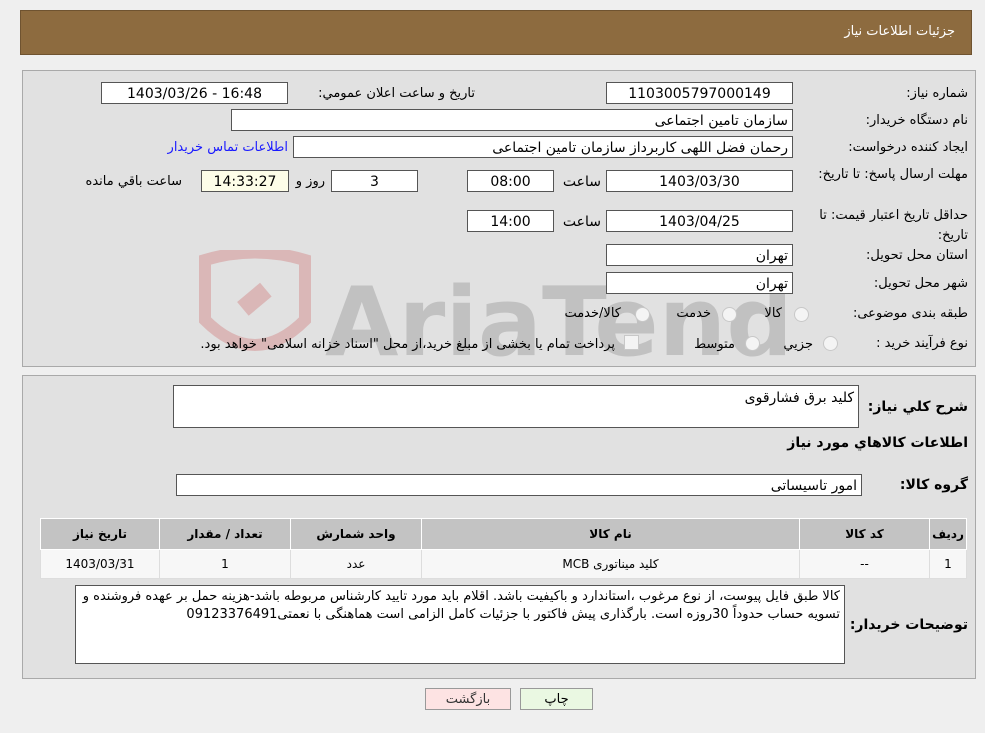 Image resolution: width=985 pixels, height=733 pixels. I want to click on days-label: روز و, so click(310, 181).